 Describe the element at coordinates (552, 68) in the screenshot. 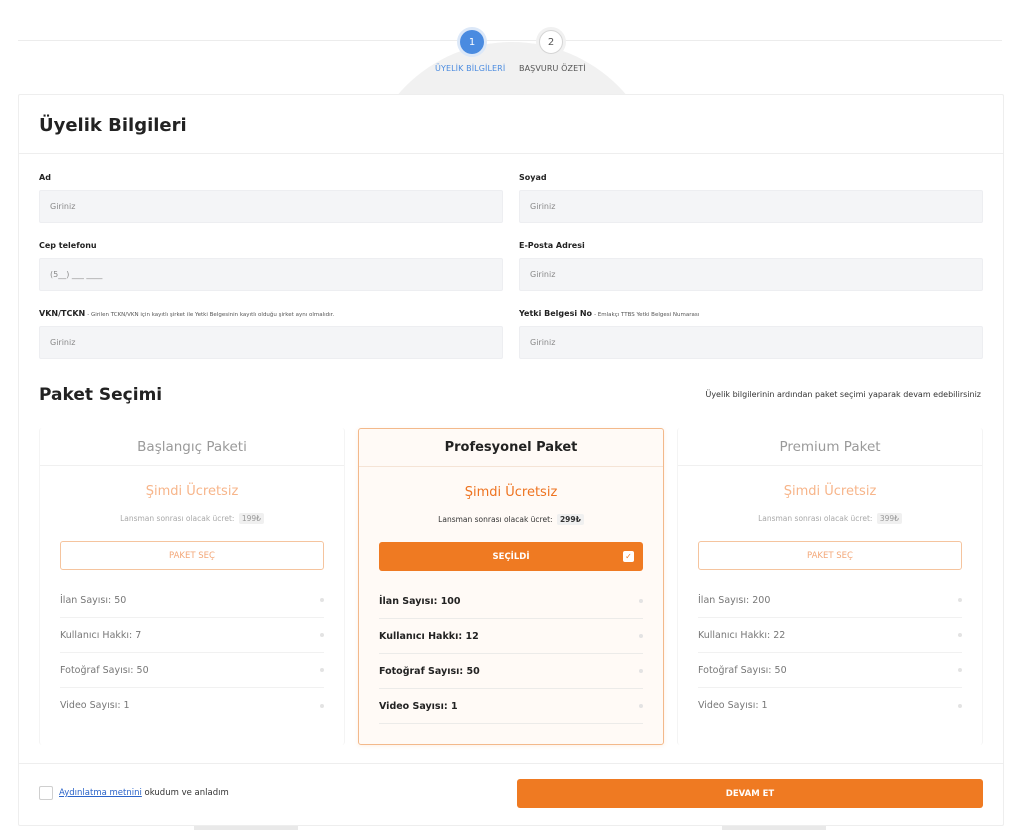

I see `step-2-label: BAŞVURU ÖZETİ` at that location.